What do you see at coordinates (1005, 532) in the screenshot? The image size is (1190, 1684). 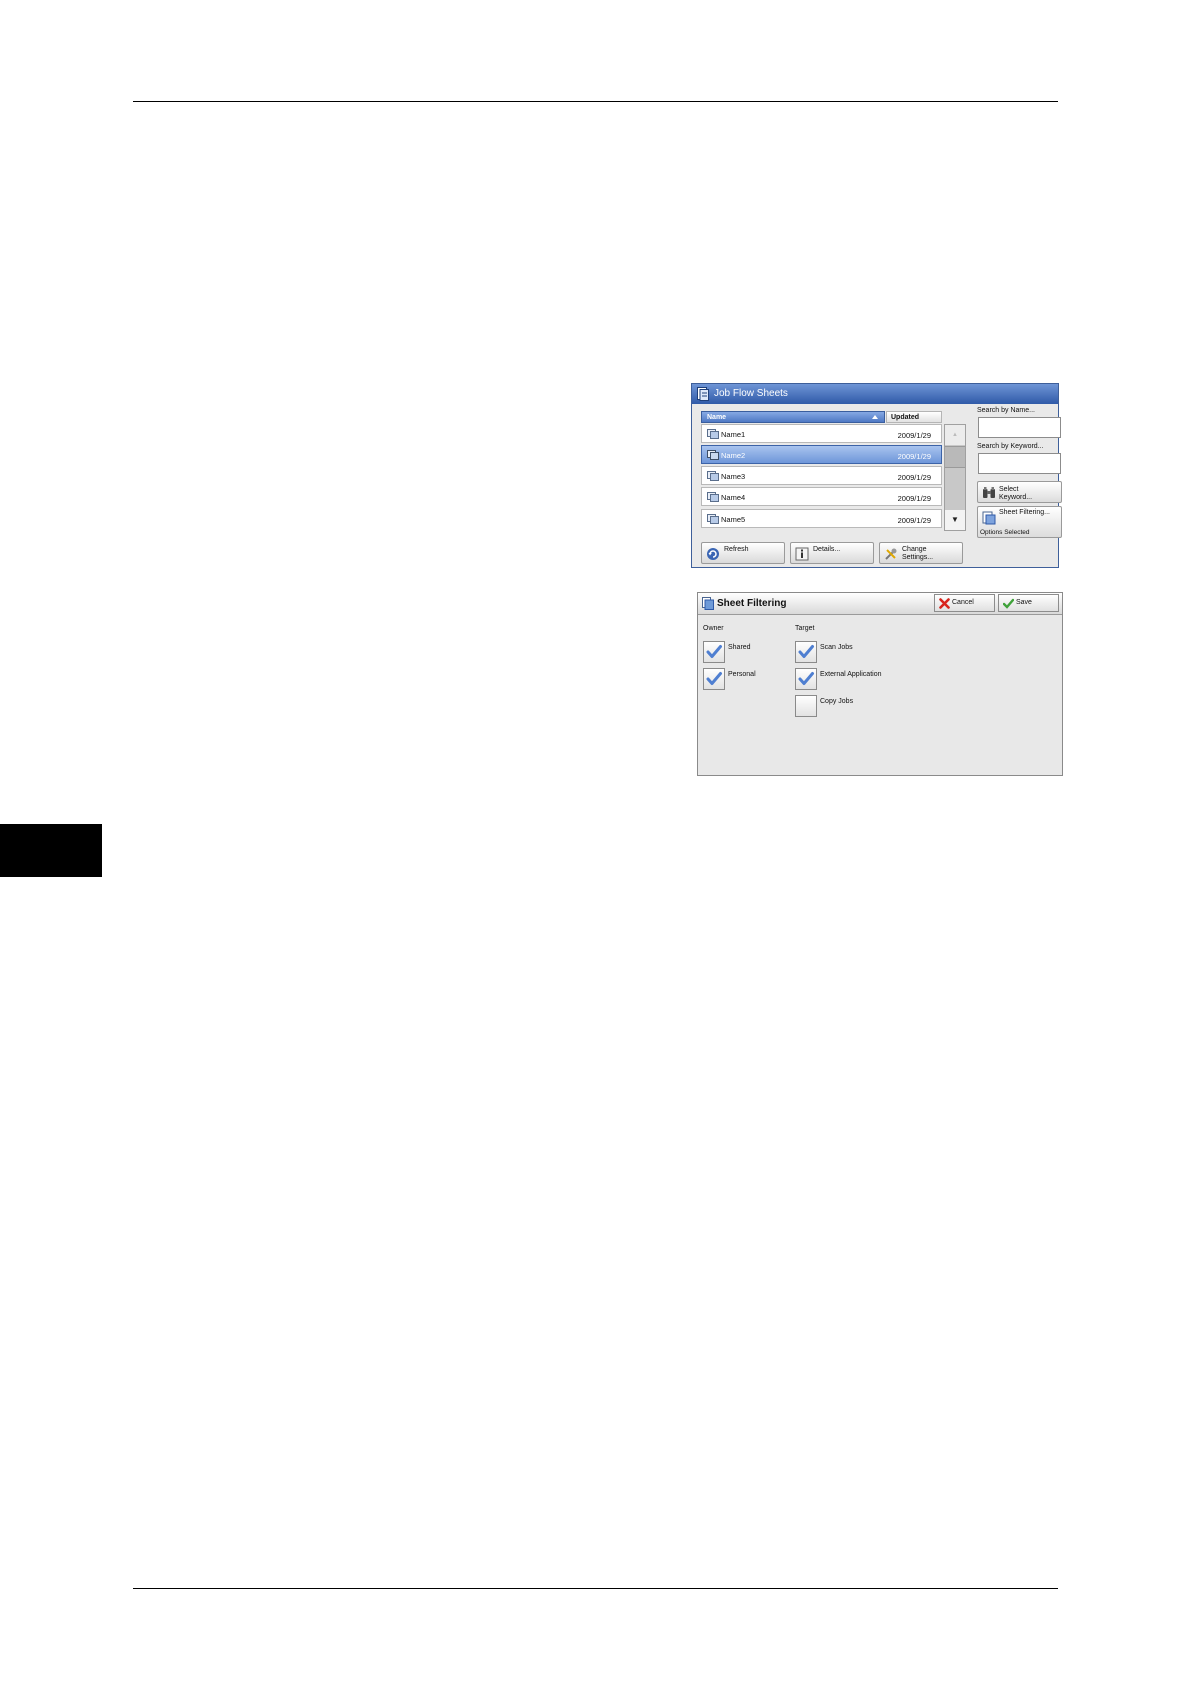 I see `sheet-filtering-status: Options Selected` at bounding box center [1005, 532].